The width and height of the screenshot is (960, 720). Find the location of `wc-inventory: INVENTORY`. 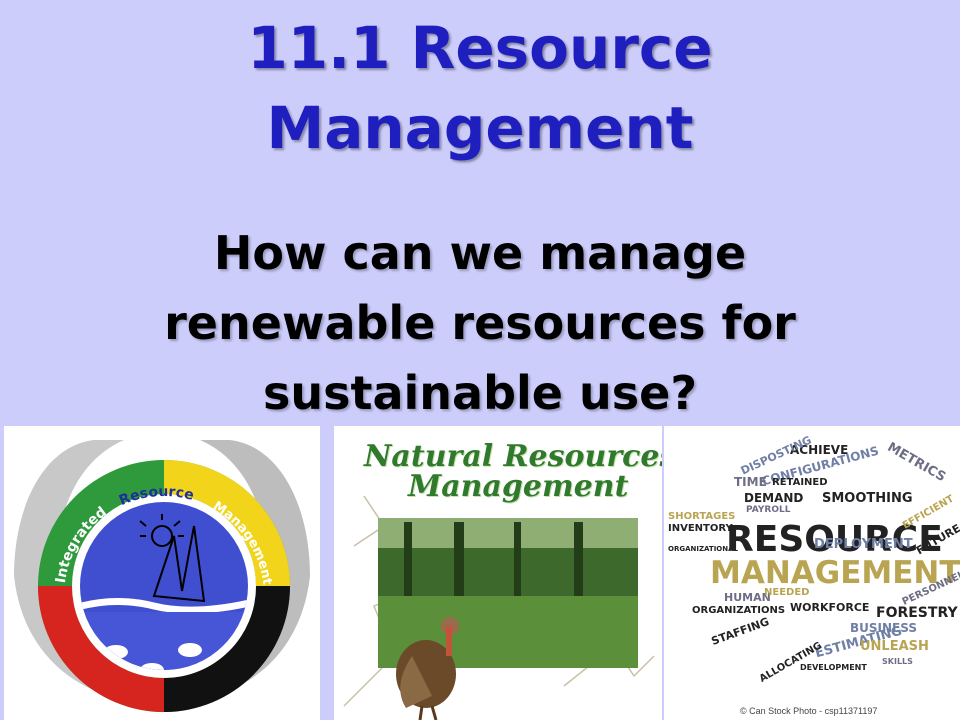

wc-inventory: INVENTORY is located at coordinates (700, 528).